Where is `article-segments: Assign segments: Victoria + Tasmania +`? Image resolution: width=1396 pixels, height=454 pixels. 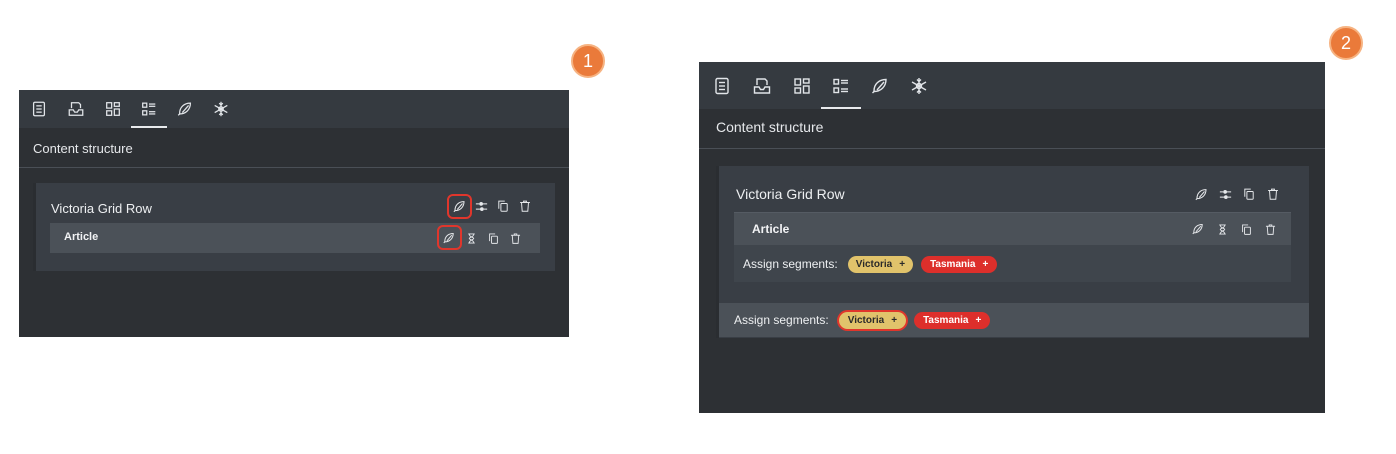
article-segments: Assign segments: Victoria + Tasmania + is located at coordinates (874, 264).